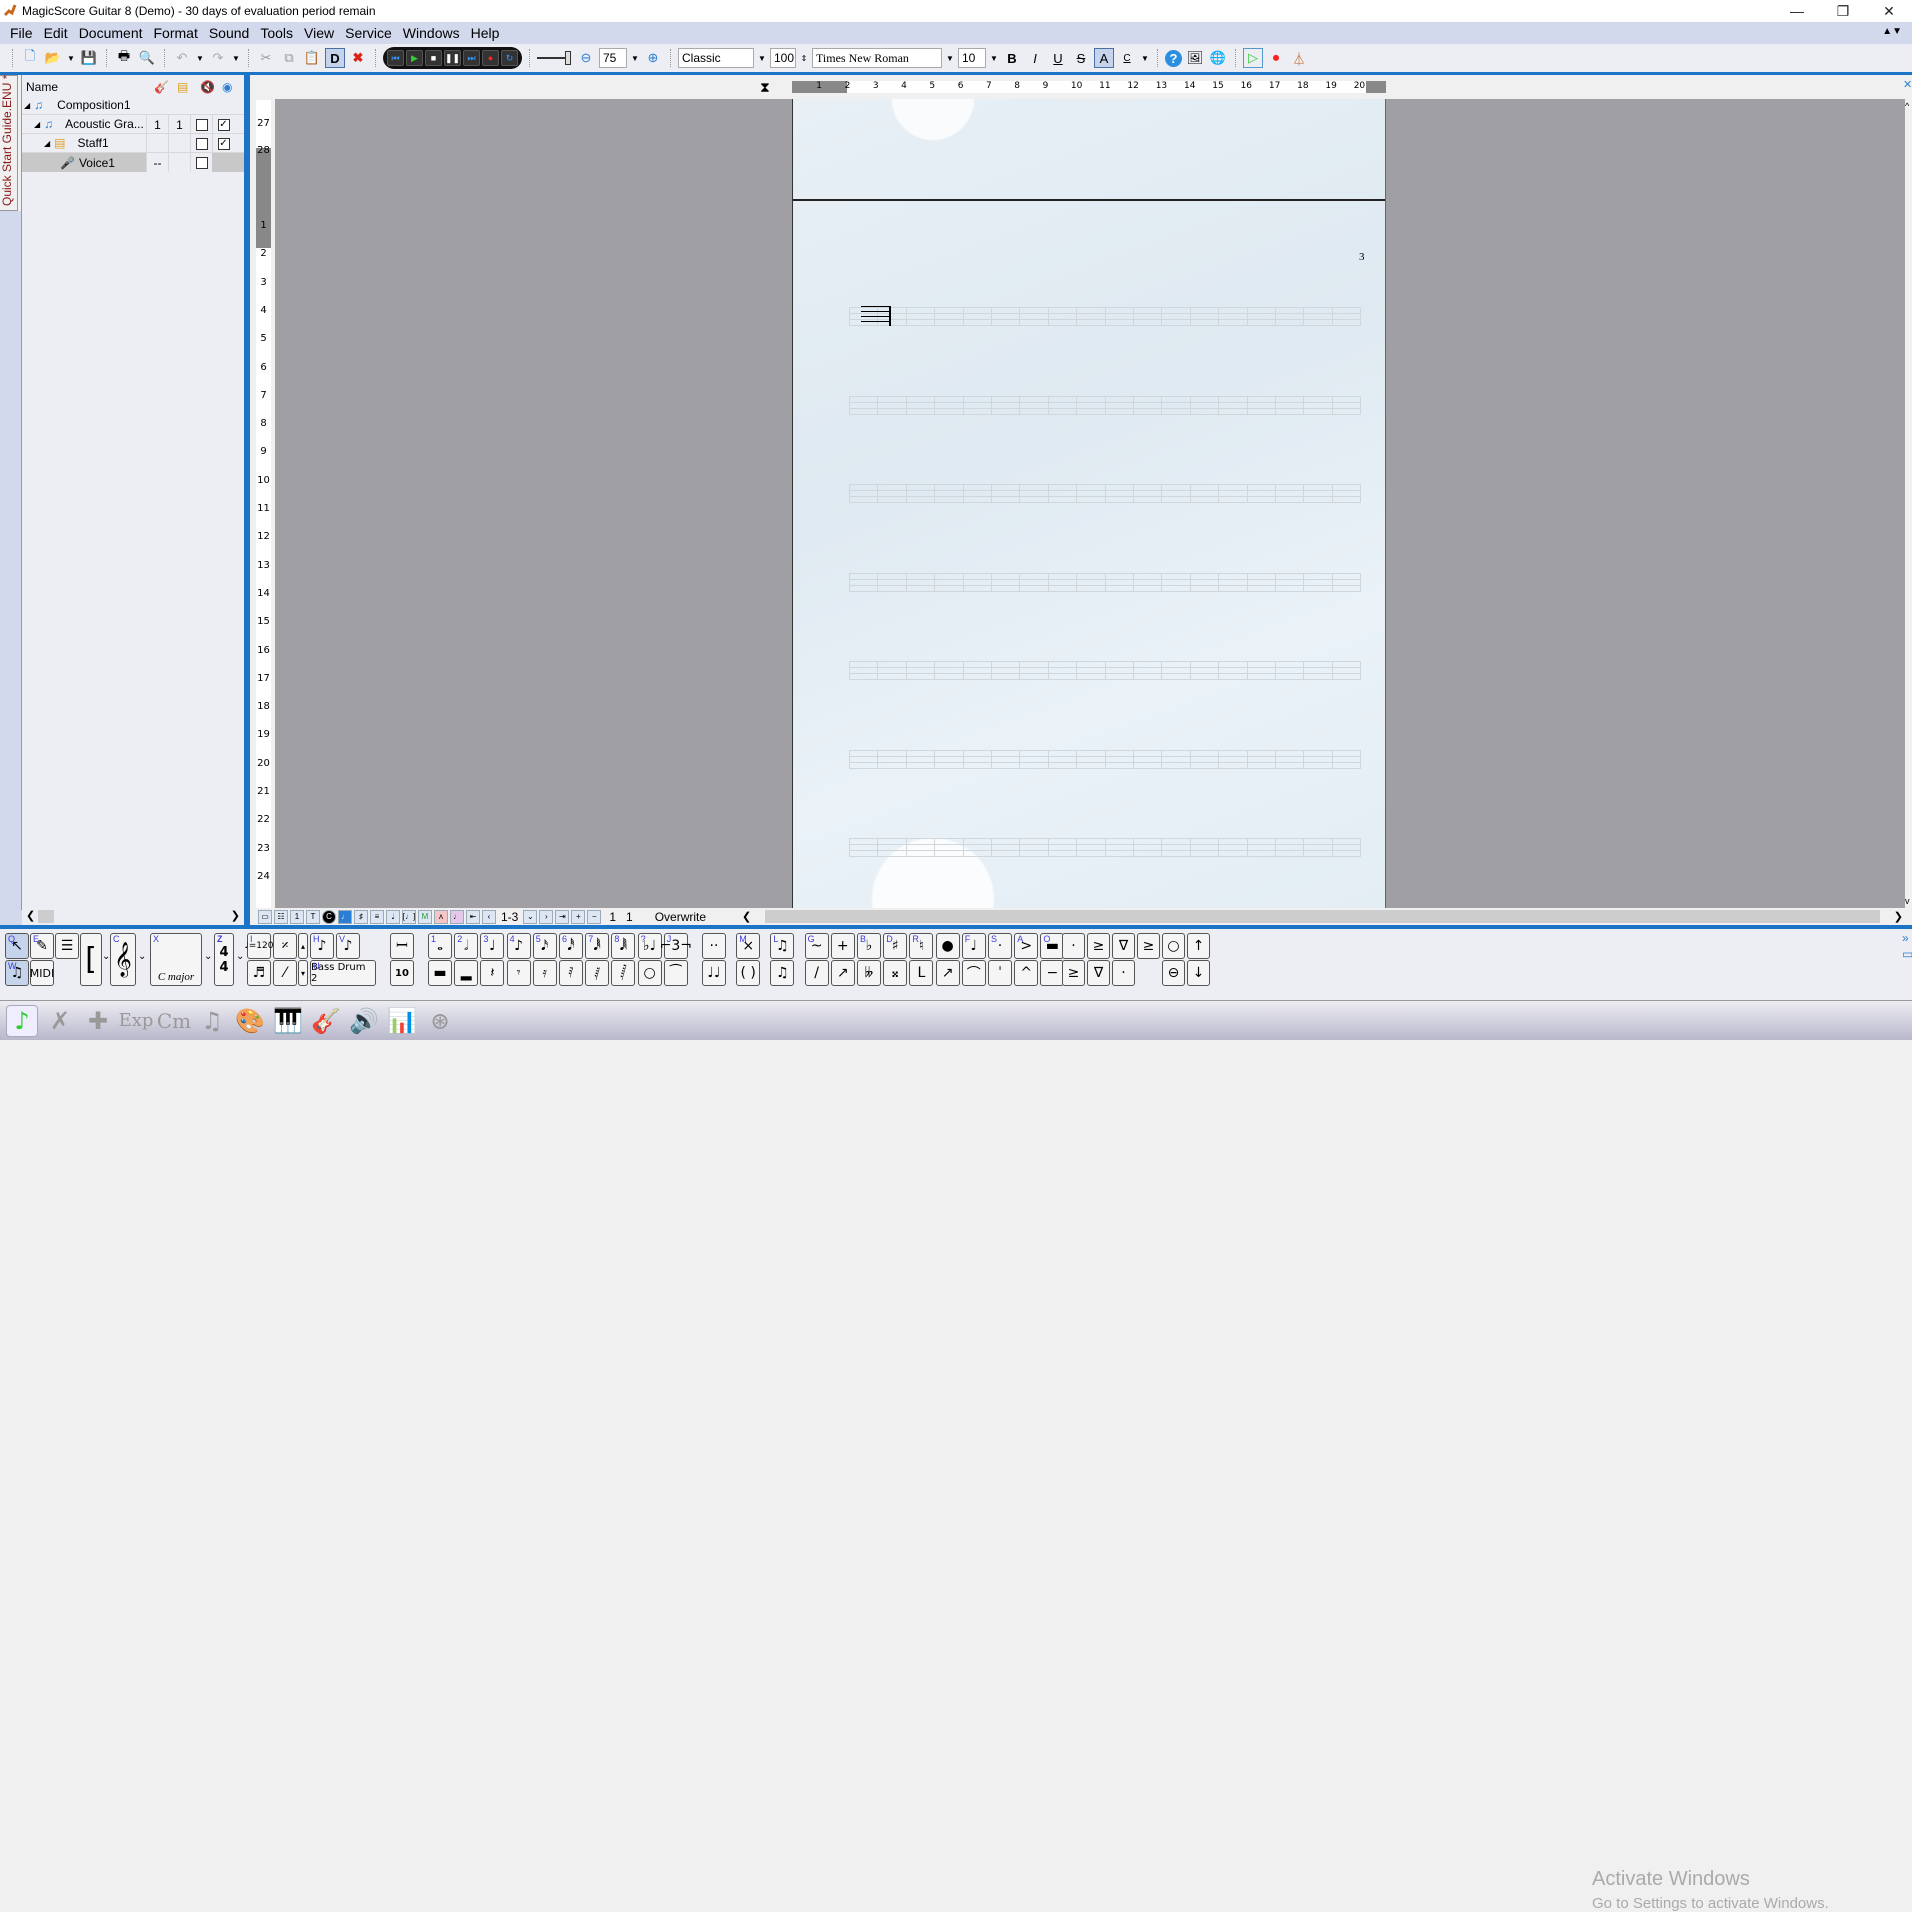 The image size is (1912, 1912). Describe the element at coordinates (174, 1021) in the screenshot. I see `chord-tab-icon: Cm` at that location.